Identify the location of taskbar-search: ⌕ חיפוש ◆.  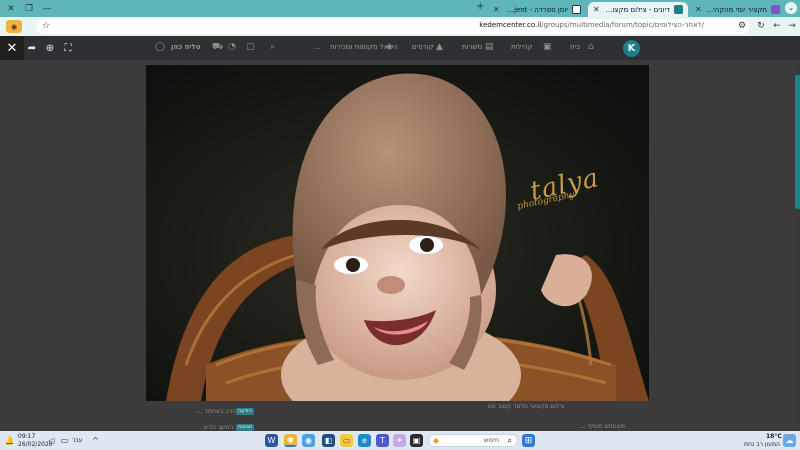
(473, 440).